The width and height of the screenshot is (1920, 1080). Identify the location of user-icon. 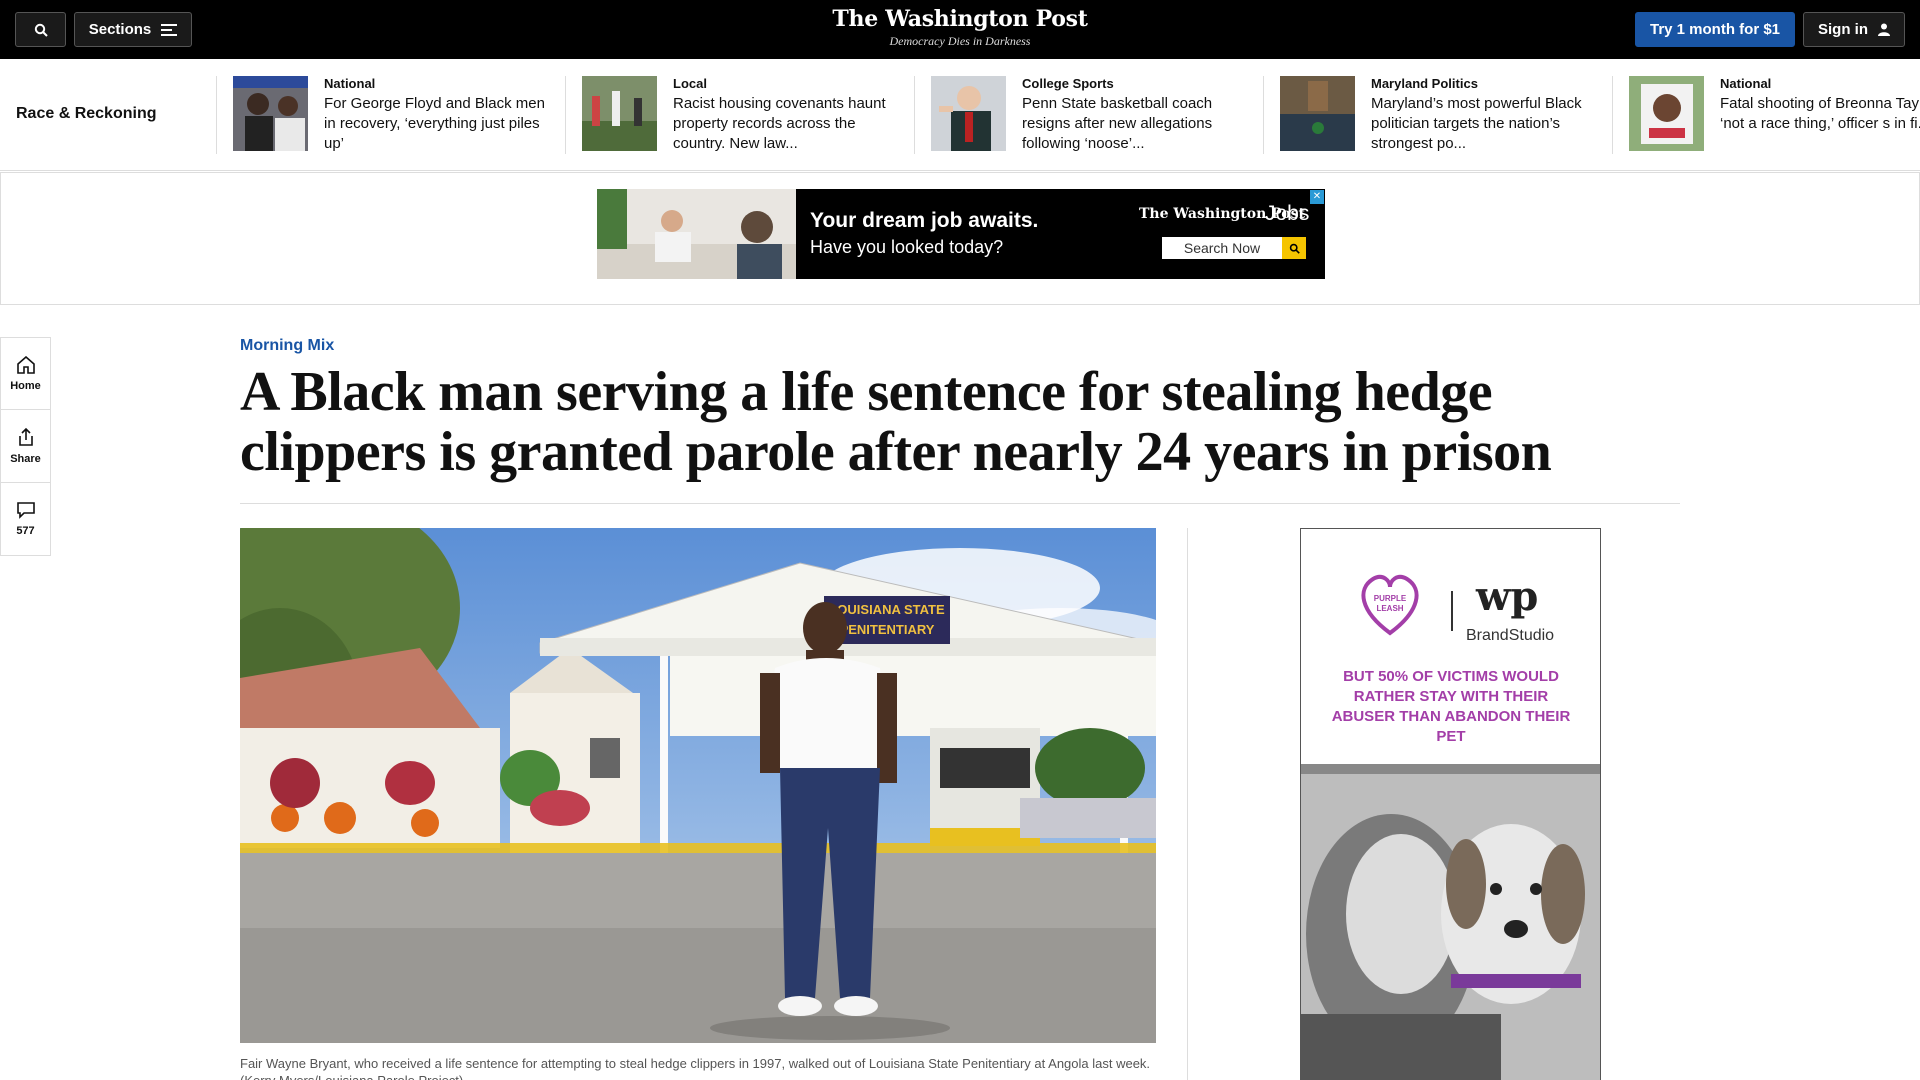
(1884, 29).